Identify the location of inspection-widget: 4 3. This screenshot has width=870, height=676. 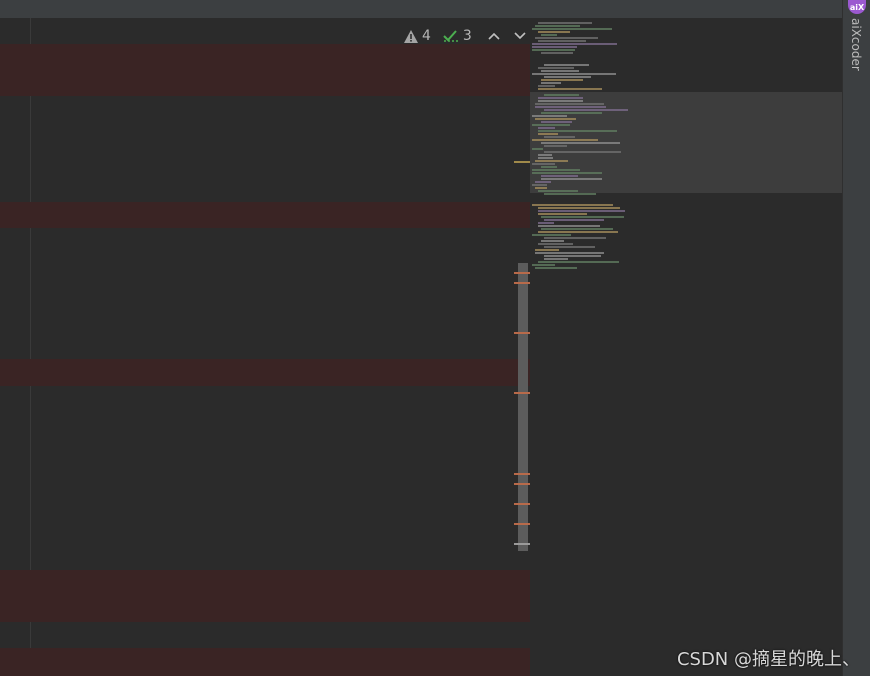
(467, 36).